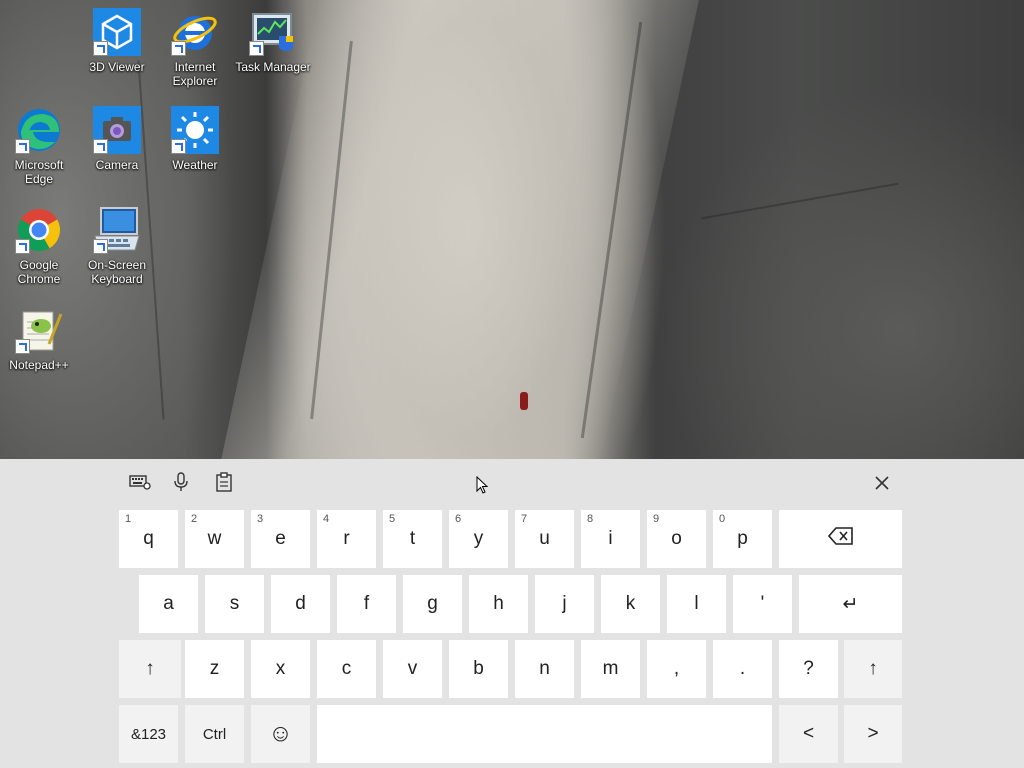 Image resolution: width=1024 pixels, height=768 pixels. What do you see at coordinates (195, 165) in the screenshot?
I see `desktop-icon-label: Weather` at bounding box center [195, 165].